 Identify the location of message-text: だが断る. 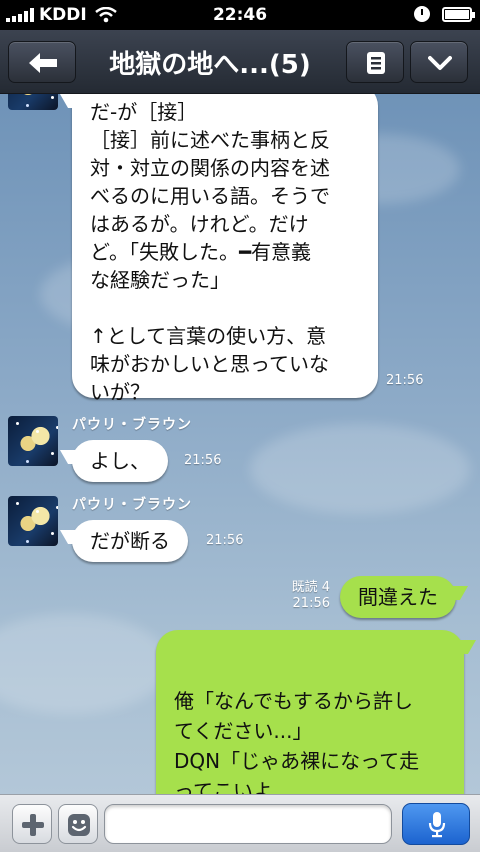
(130, 541).